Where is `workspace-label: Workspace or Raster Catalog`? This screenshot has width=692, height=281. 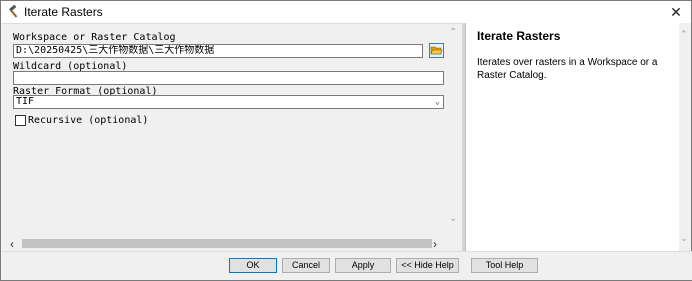
workspace-label: Workspace or Raster Catalog is located at coordinates (94, 37).